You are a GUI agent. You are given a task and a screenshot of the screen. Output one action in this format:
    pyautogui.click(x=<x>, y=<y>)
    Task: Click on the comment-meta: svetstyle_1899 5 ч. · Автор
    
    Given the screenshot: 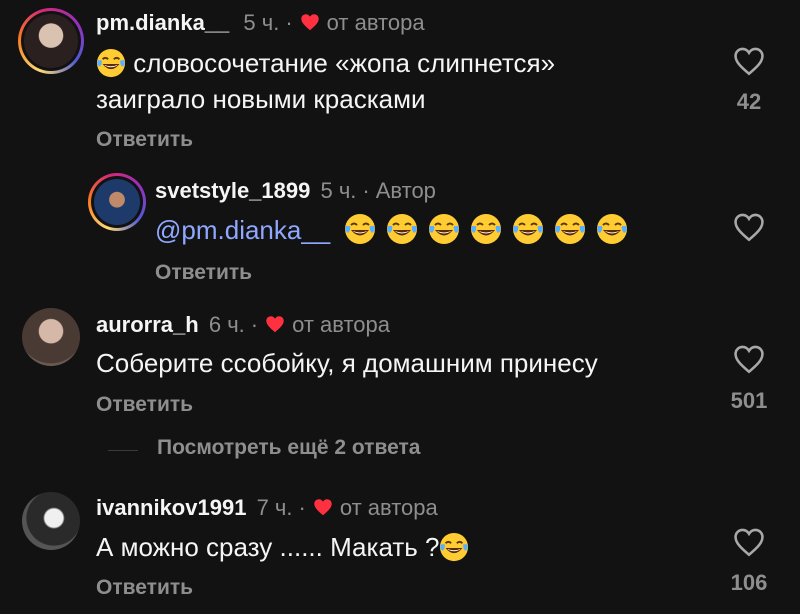 What is the action you would take?
    pyautogui.click(x=295, y=190)
    